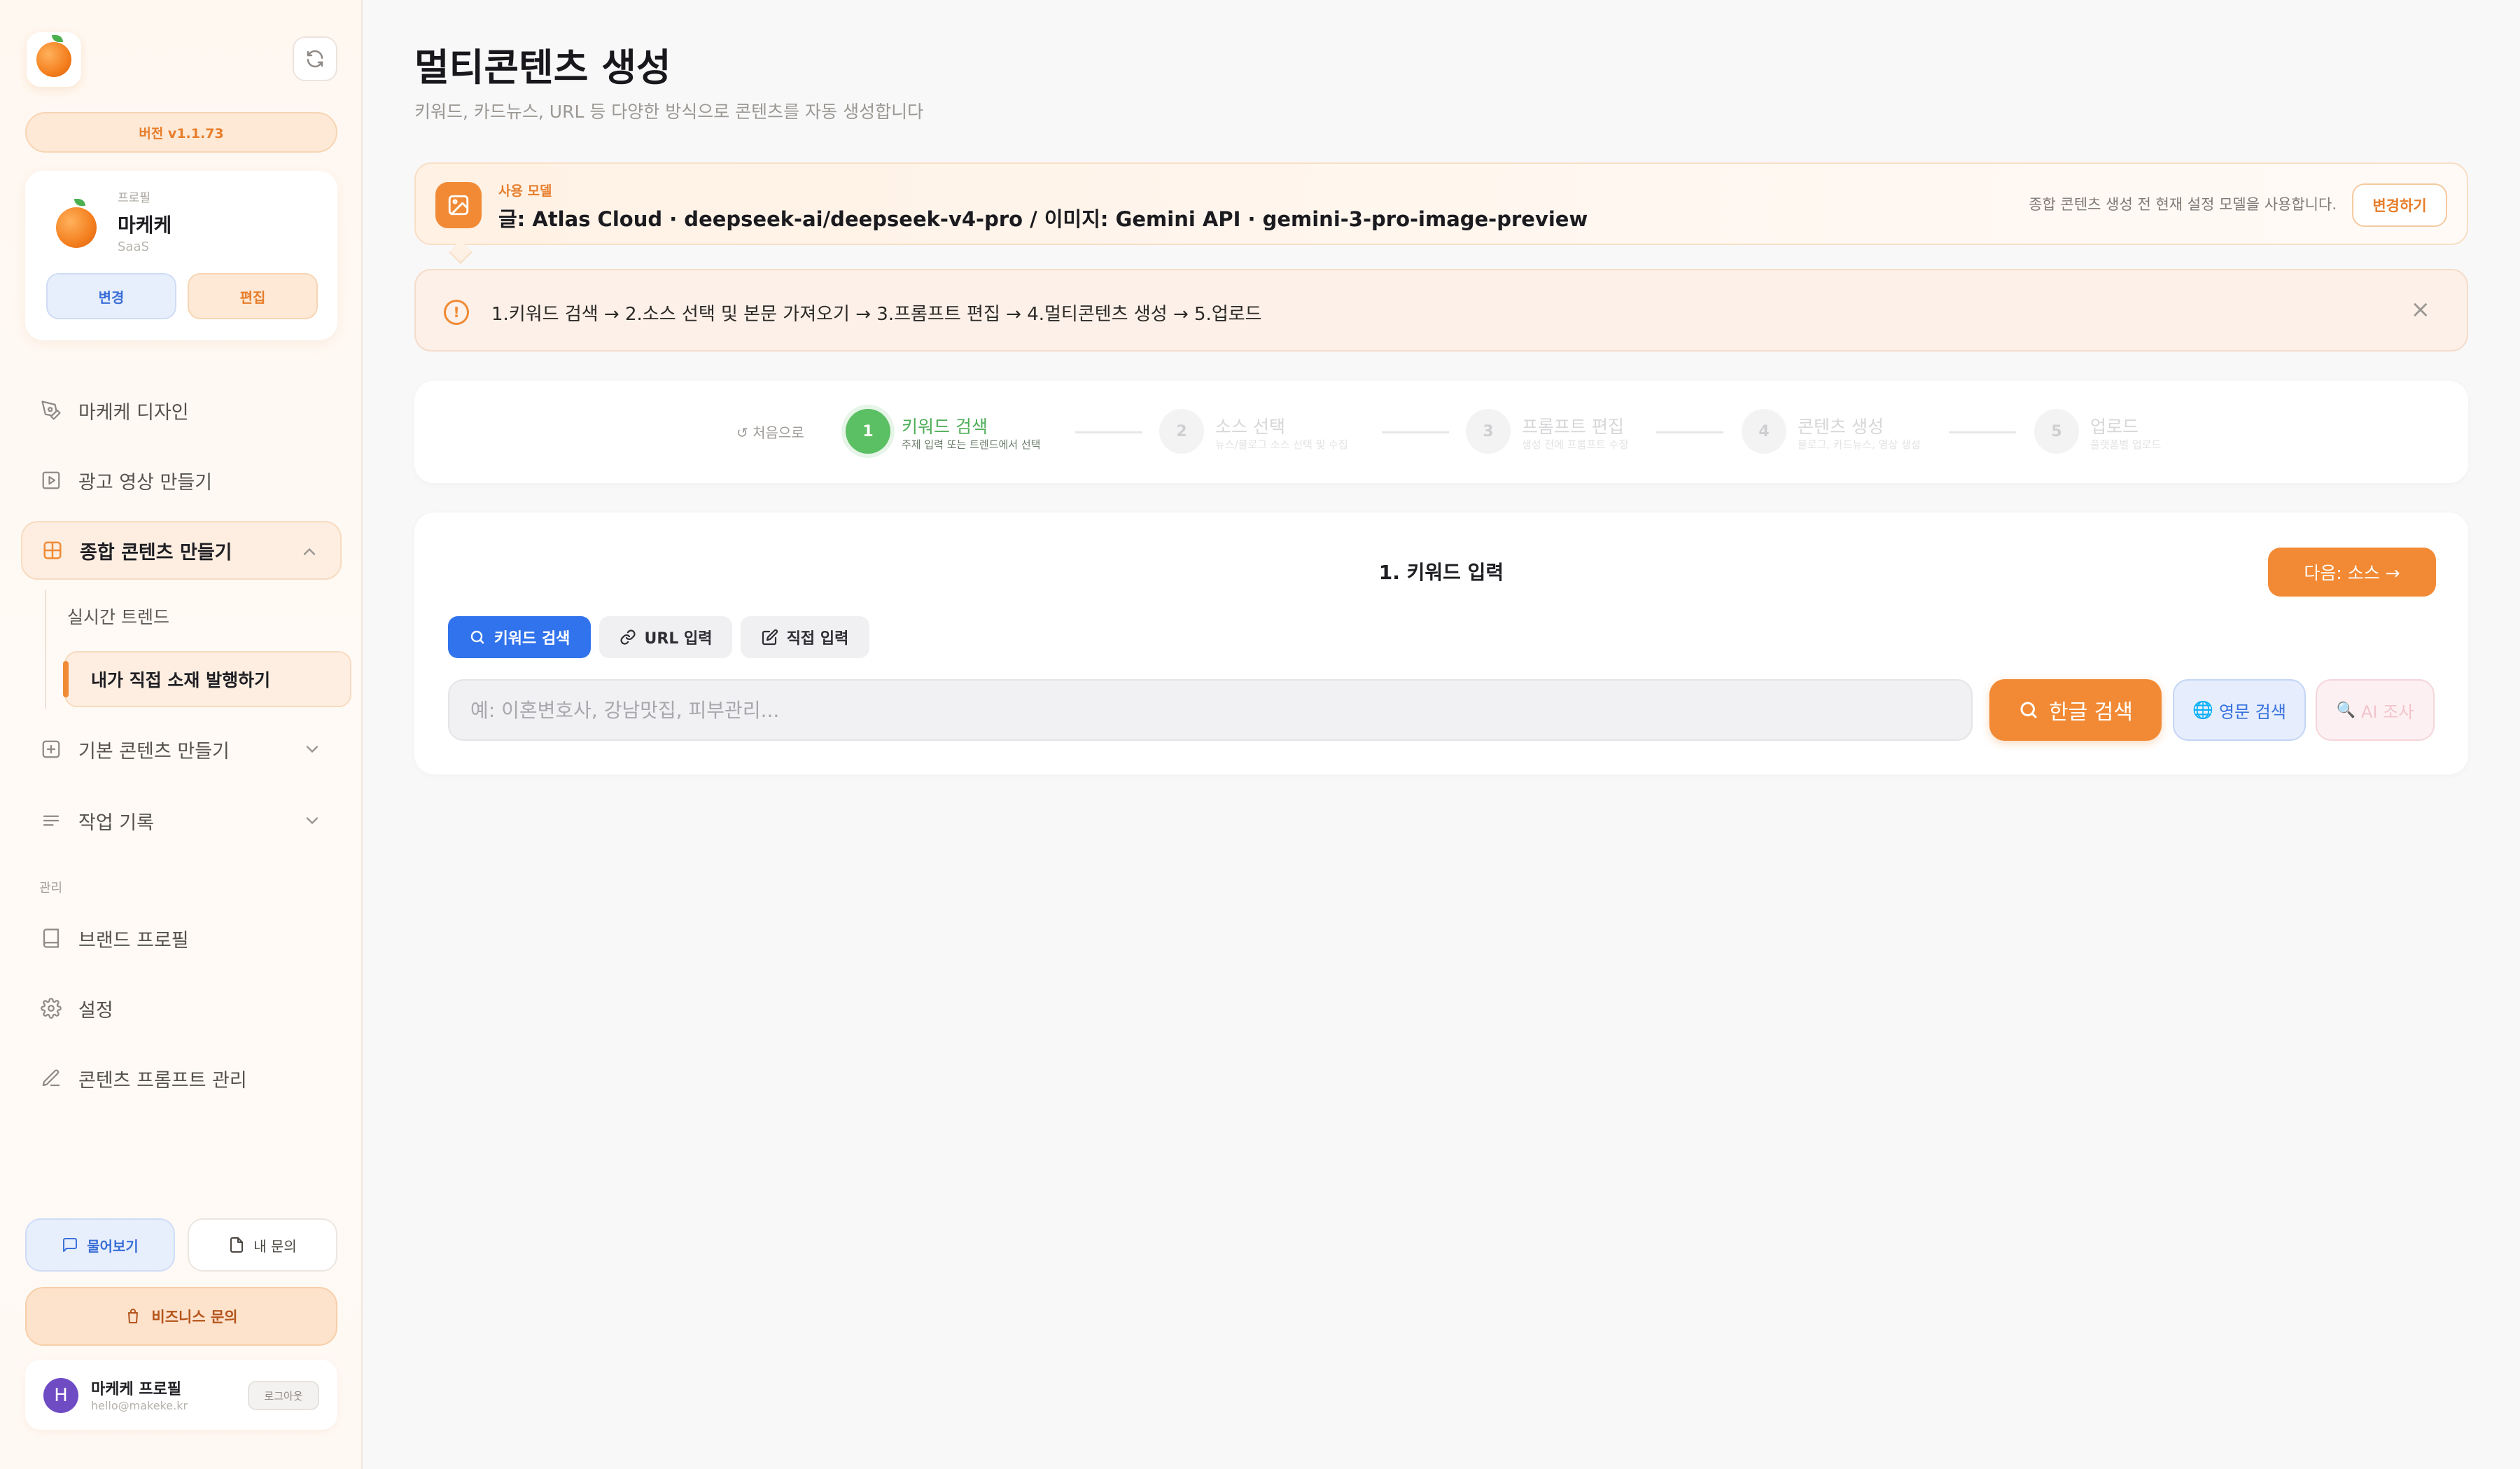 The height and width of the screenshot is (1469, 2520). I want to click on tab-label: 키워드 검색, so click(531, 639).